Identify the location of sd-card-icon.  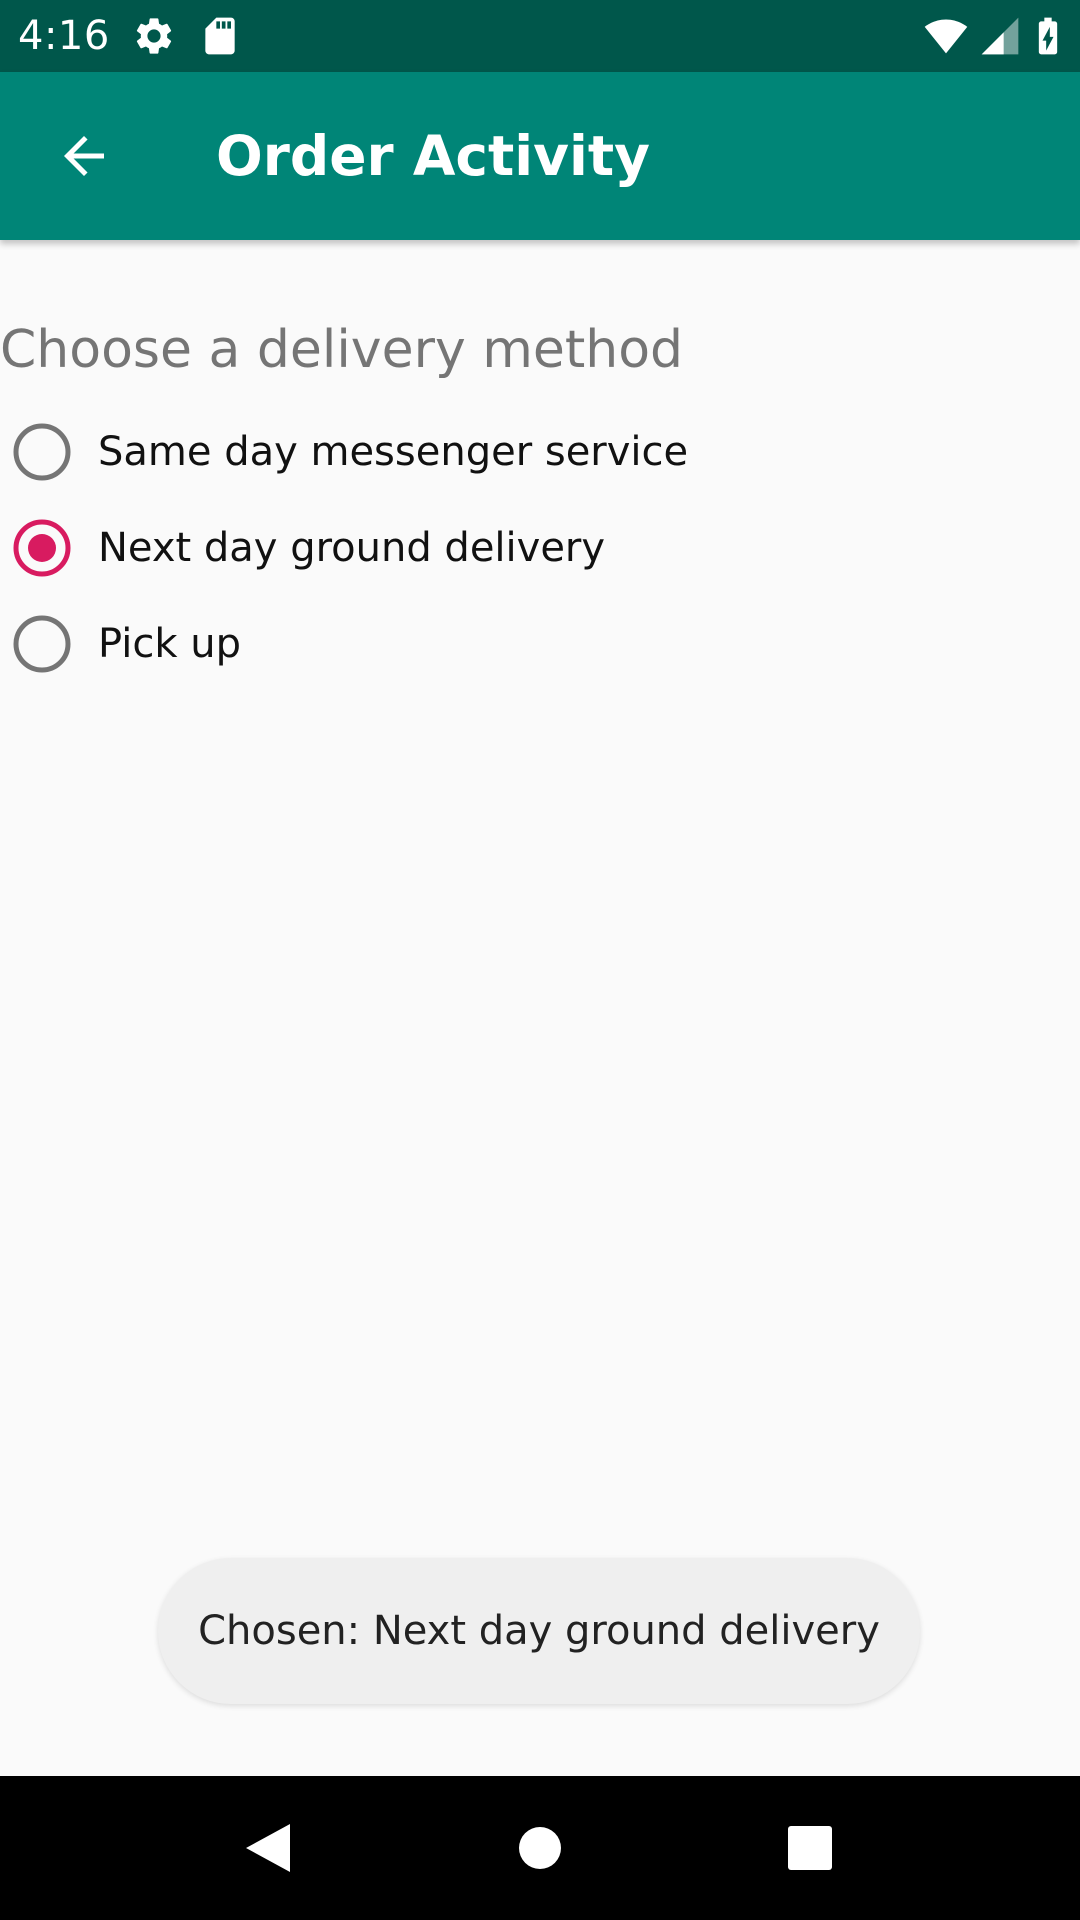
(220, 36).